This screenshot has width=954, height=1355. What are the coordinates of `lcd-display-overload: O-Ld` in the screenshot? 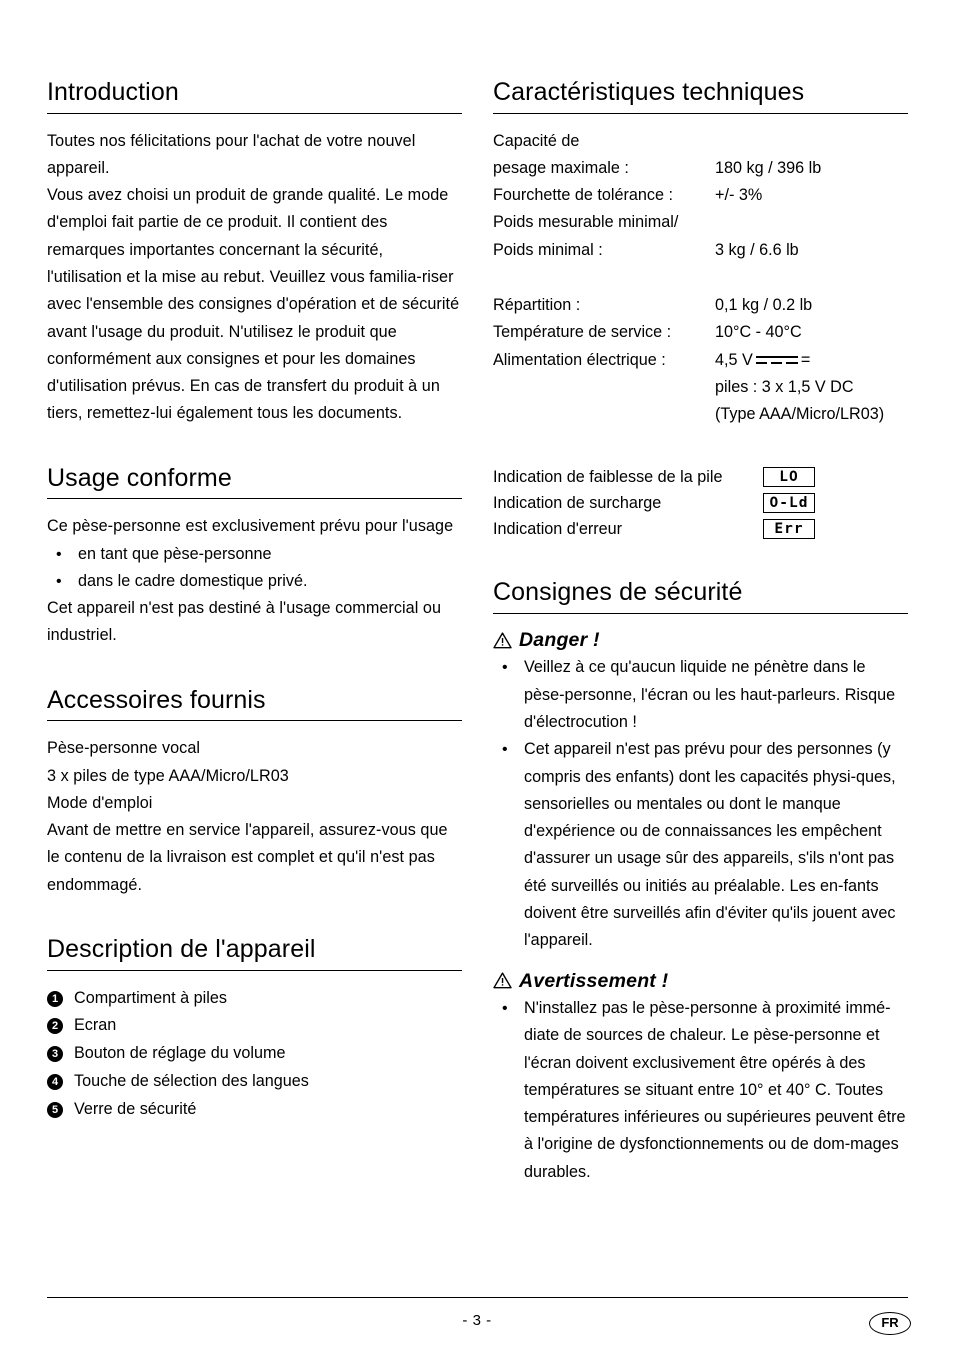 It's located at (789, 503).